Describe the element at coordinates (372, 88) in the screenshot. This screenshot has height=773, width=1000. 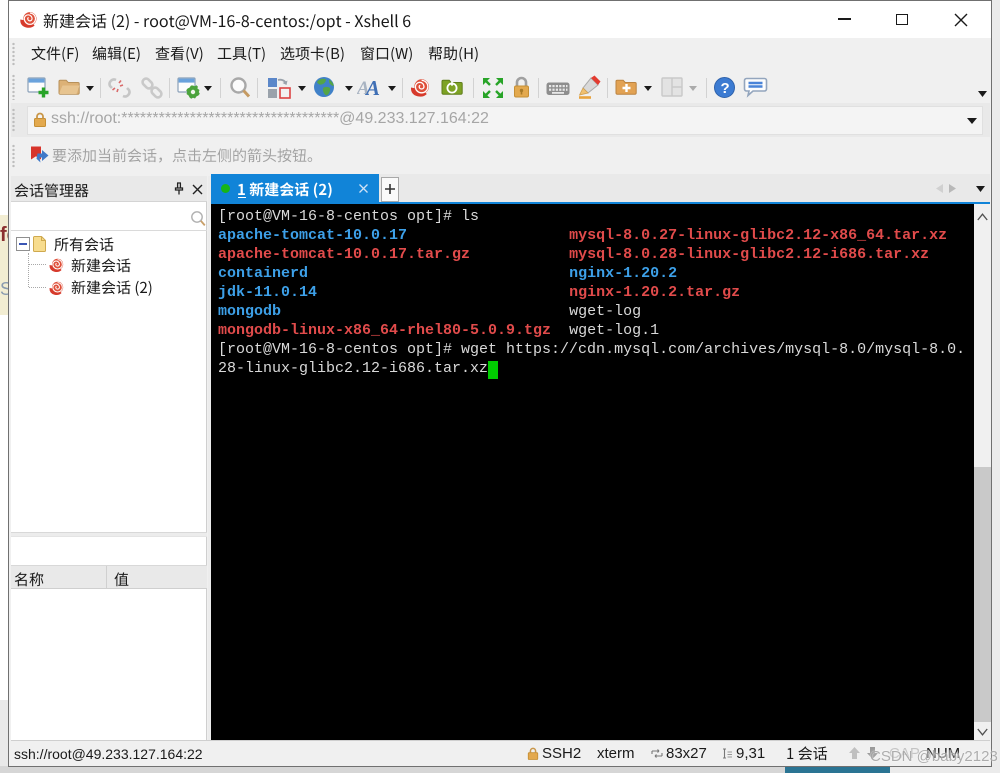
I see `svg-text: A` at that location.